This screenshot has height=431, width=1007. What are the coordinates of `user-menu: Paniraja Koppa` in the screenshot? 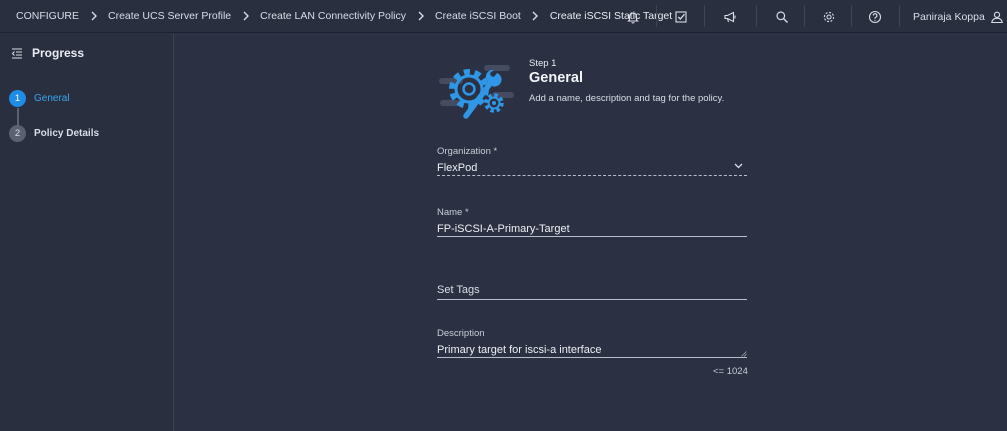 It's located at (958, 16).